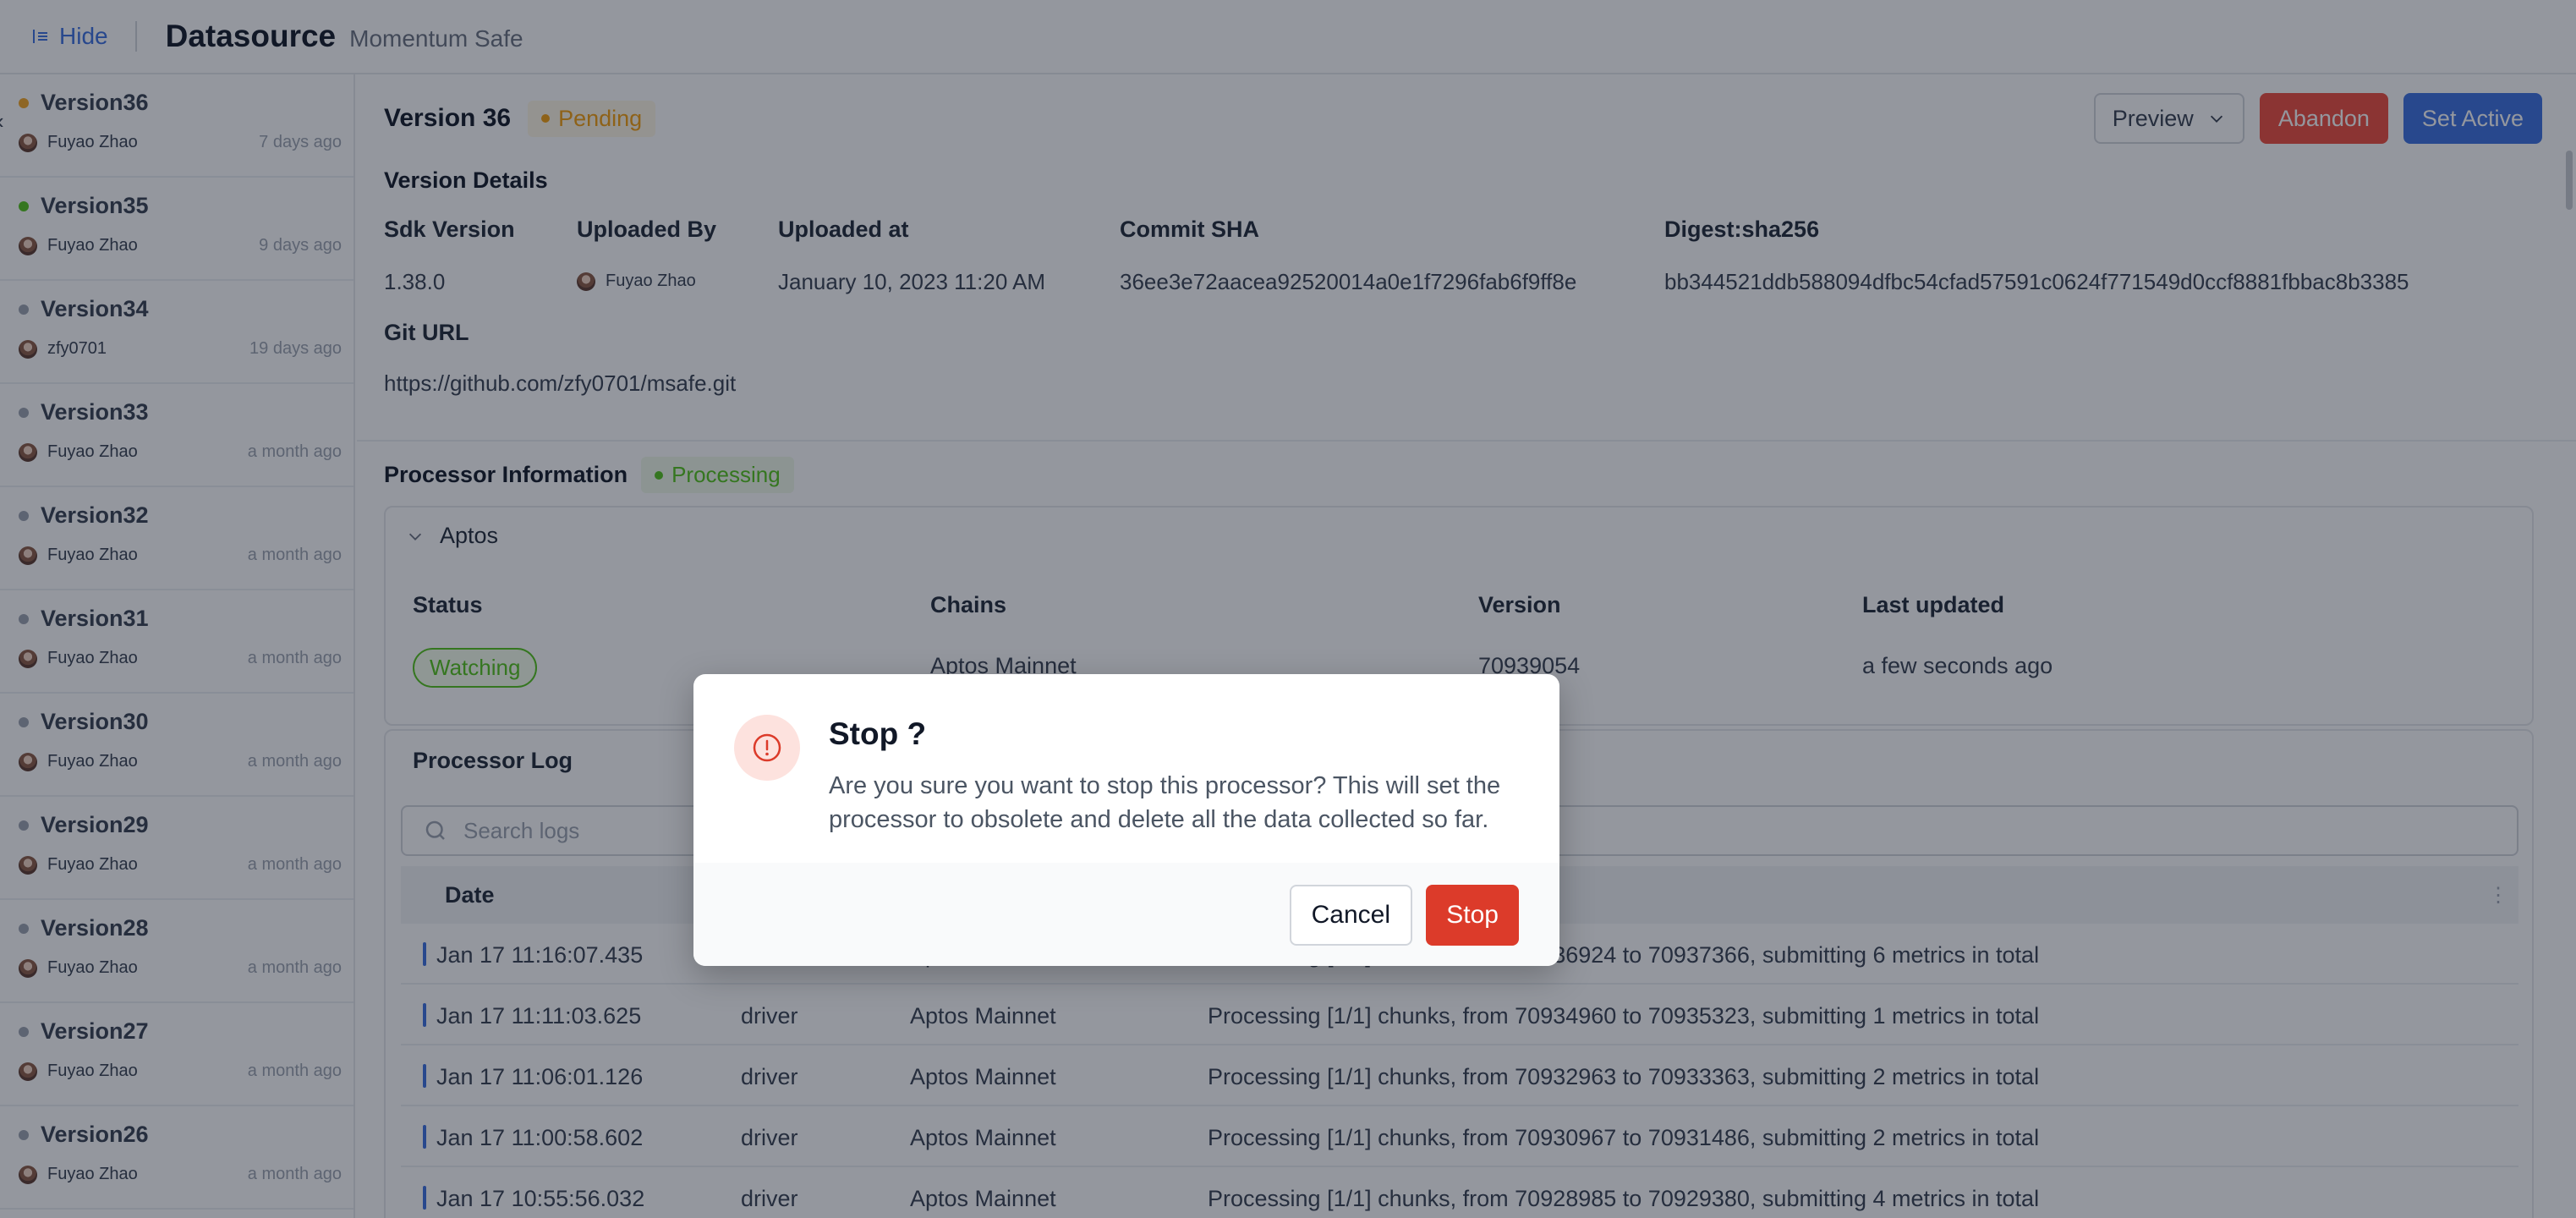  Describe the element at coordinates (1472, 915) in the screenshot. I see `stop-button: Stop` at that location.